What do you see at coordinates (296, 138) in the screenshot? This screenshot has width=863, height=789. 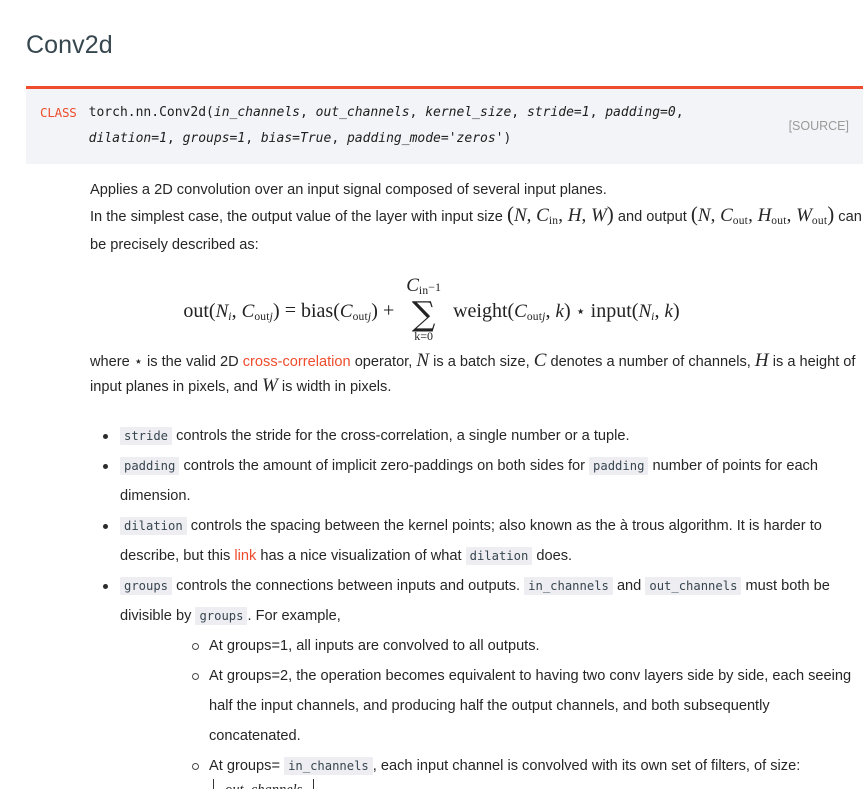 I see `param-bias: bias=True` at bounding box center [296, 138].